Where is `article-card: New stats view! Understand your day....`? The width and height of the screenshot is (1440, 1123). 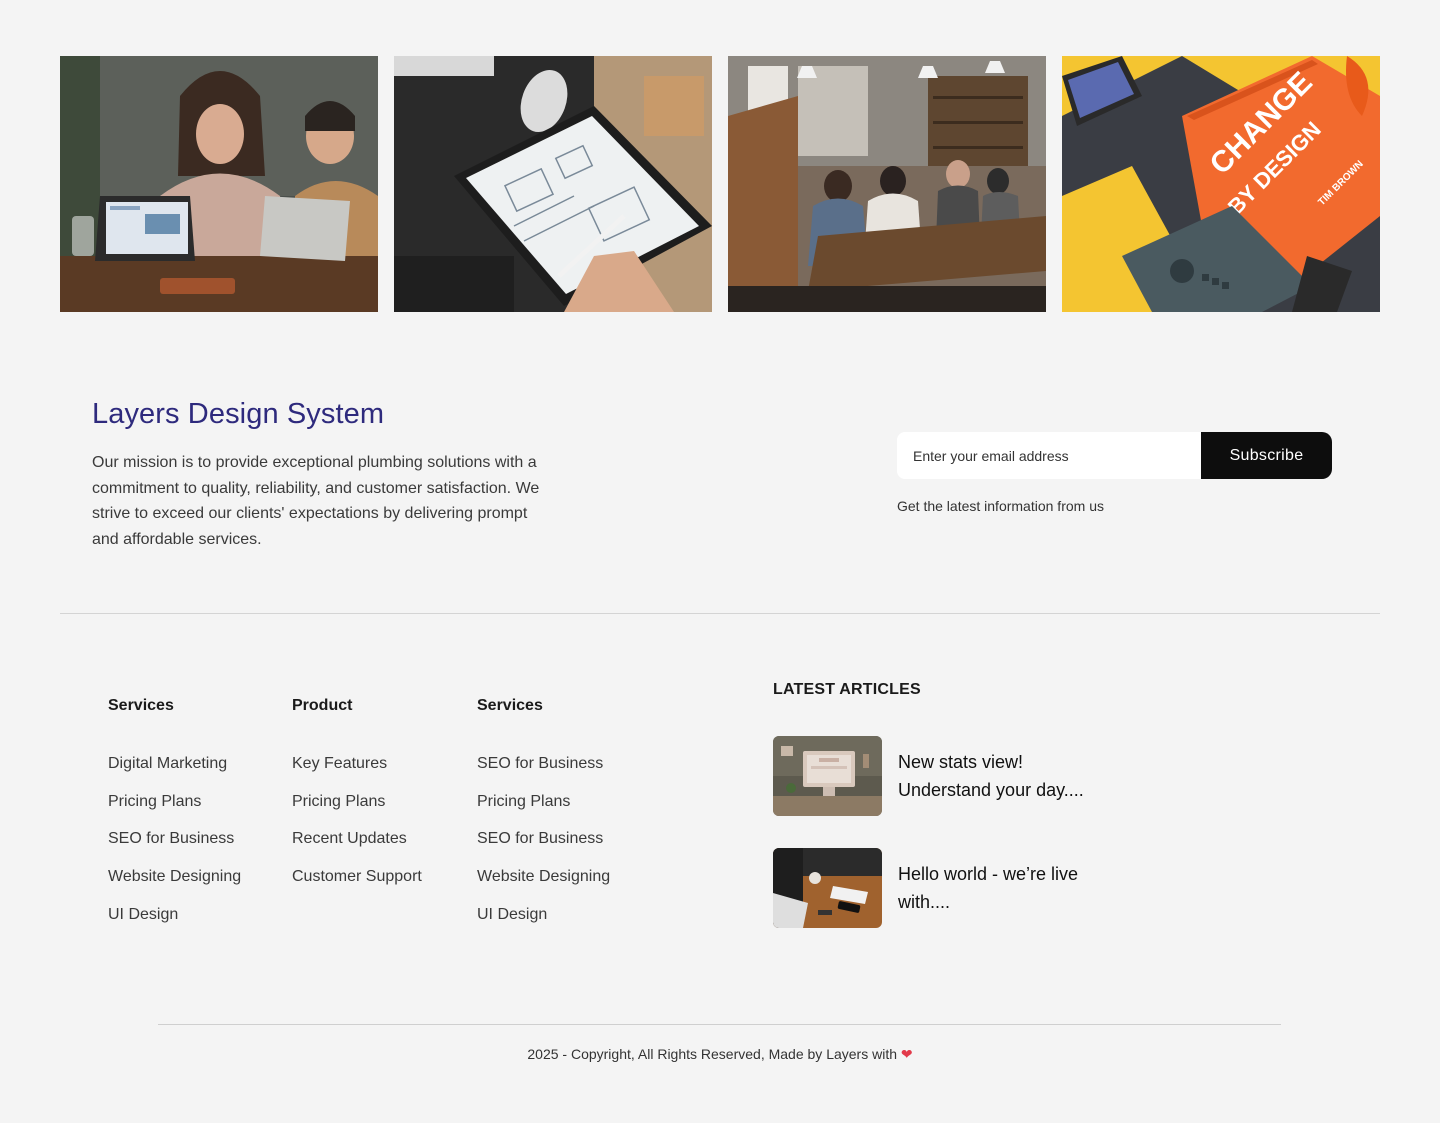
article-card: New stats view! Understand your day.... is located at coordinates (940, 776).